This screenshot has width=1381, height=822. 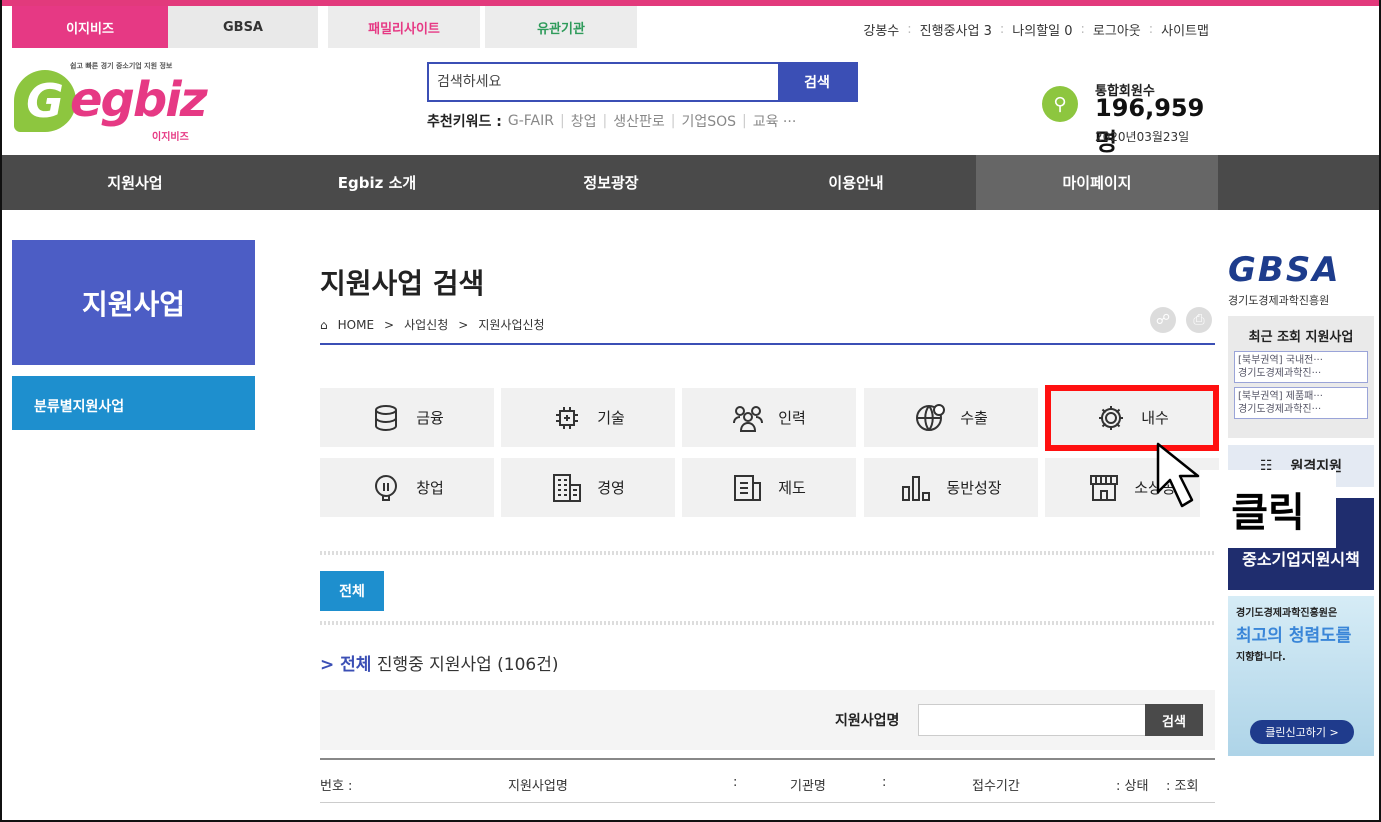 What do you see at coordinates (767, 344) in the screenshot?
I see `title-divider` at bounding box center [767, 344].